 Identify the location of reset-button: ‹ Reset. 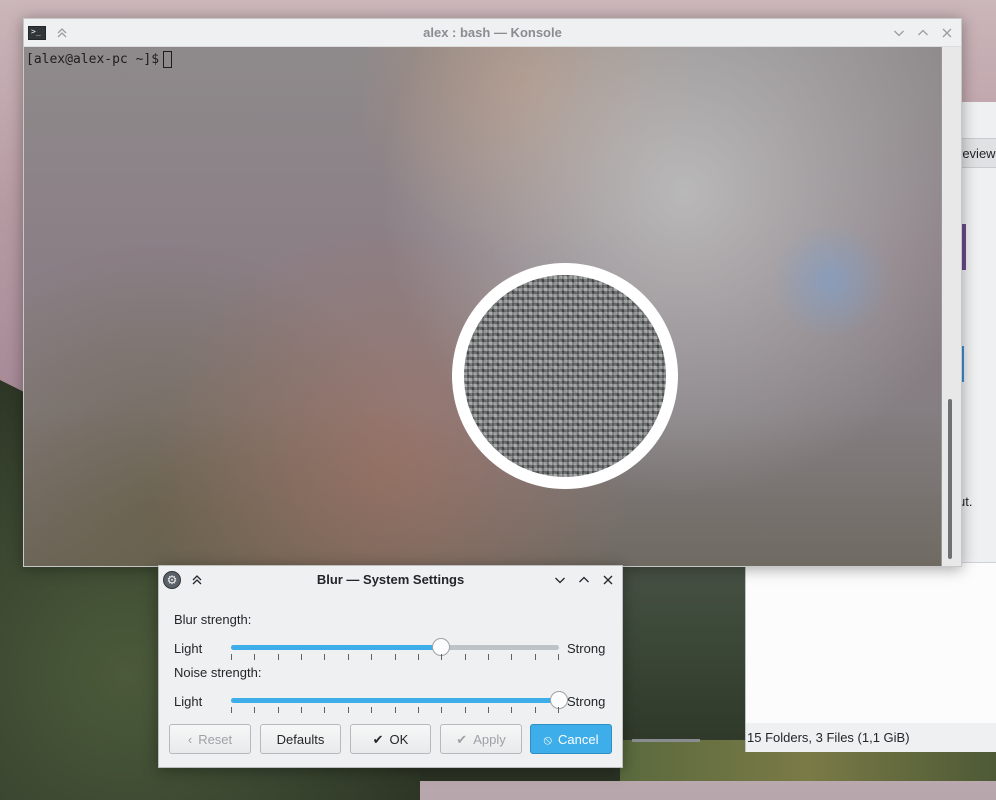
(210, 739).